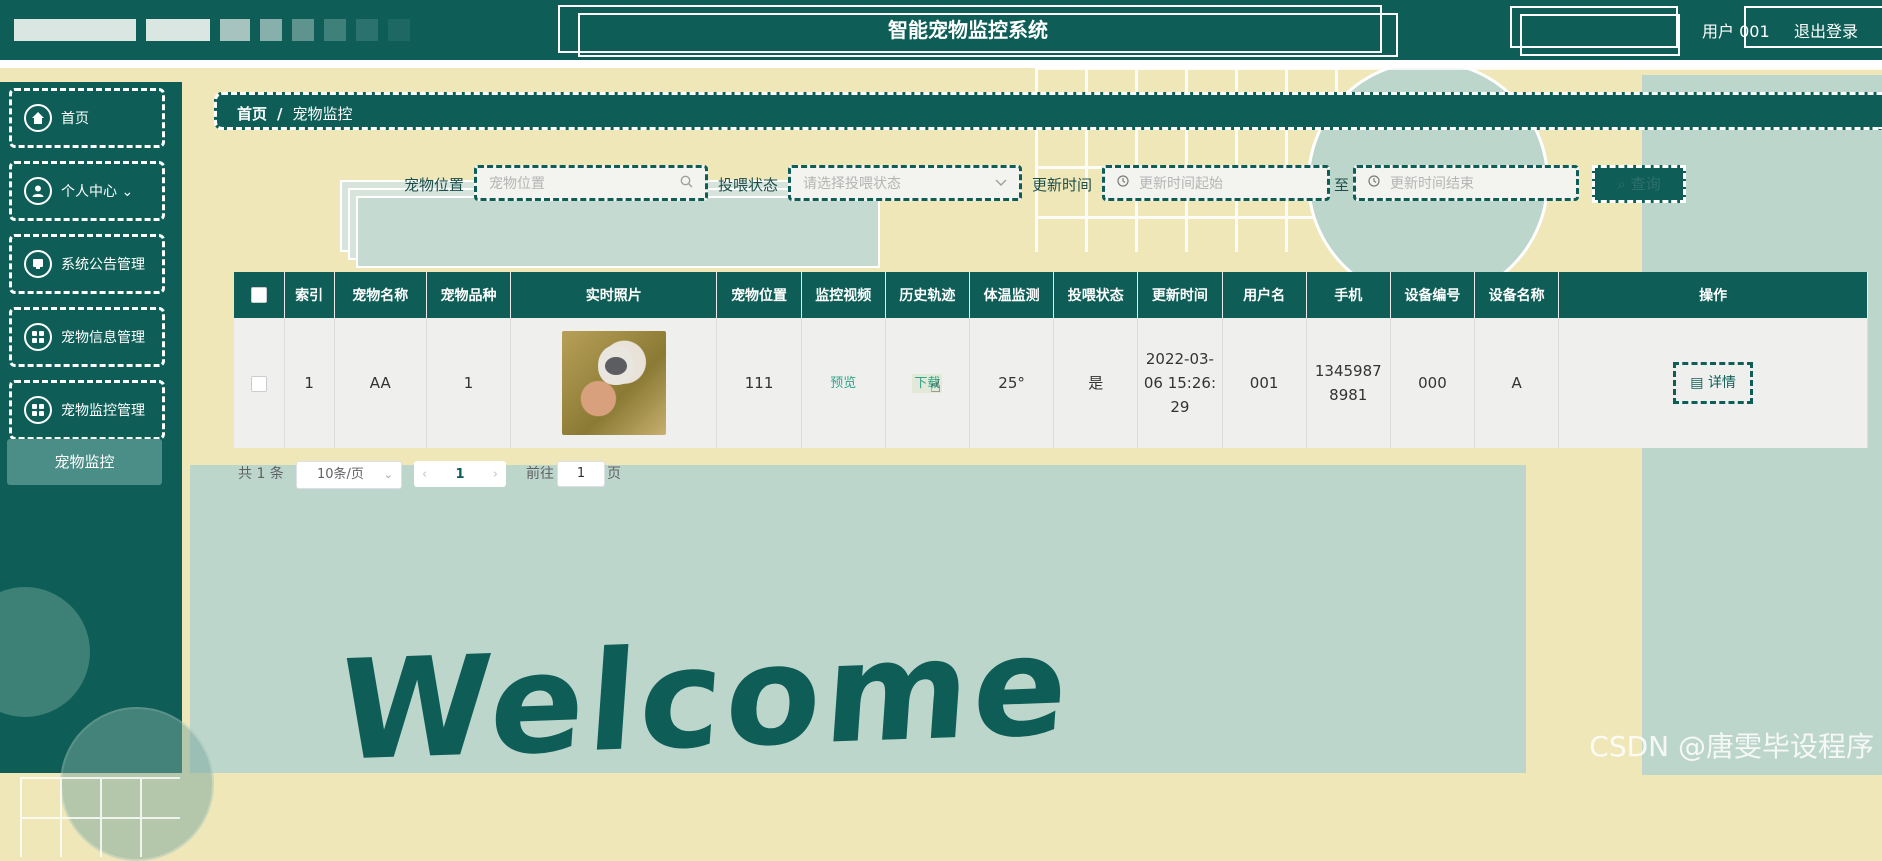 Image resolution: width=1882 pixels, height=861 pixels. I want to click on feed-label: 投喂状态, so click(748, 185).